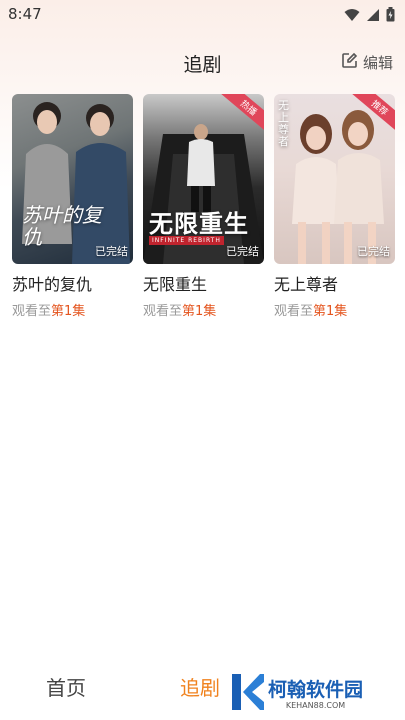 This screenshot has width=405, height=720. I want to click on poster-figures, so click(338, 187).